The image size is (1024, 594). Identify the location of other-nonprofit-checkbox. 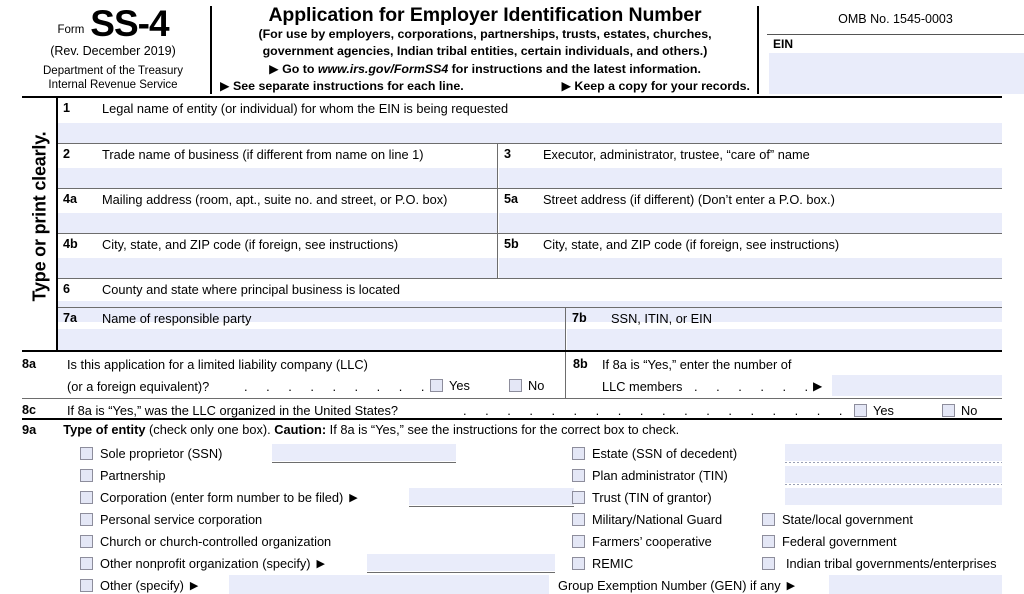
(86, 563).